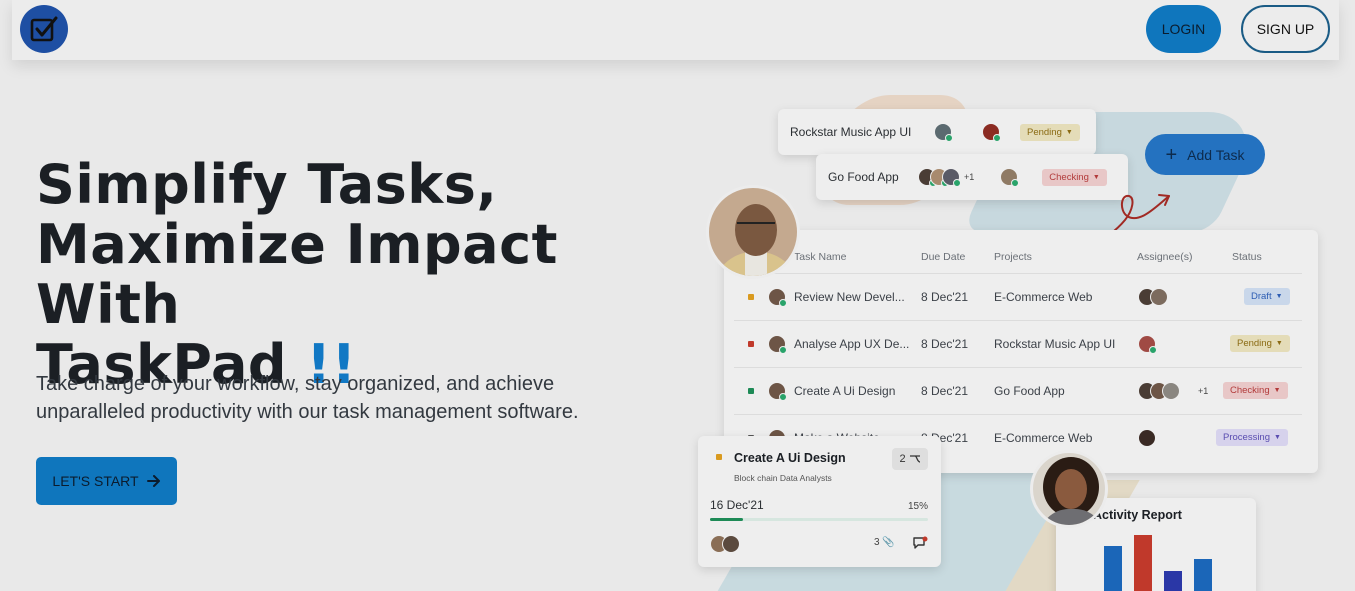  I want to click on navbar: LOGIN SIGN UP, so click(675, 30).